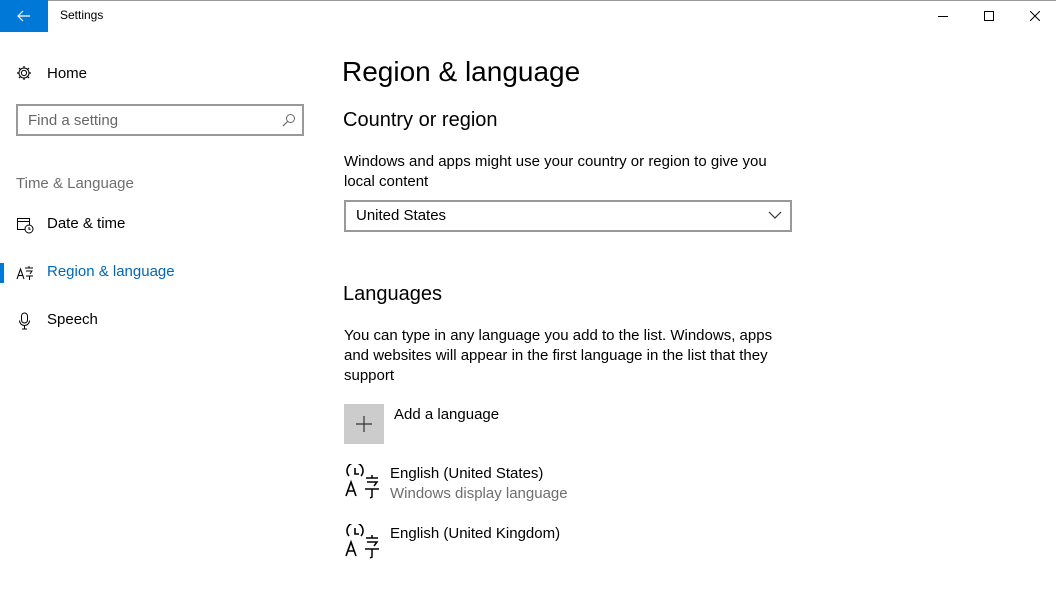 Image resolution: width=1056 pixels, height=597 pixels. What do you see at coordinates (25, 226) in the screenshot?
I see `calendar-clock-icon` at bounding box center [25, 226].